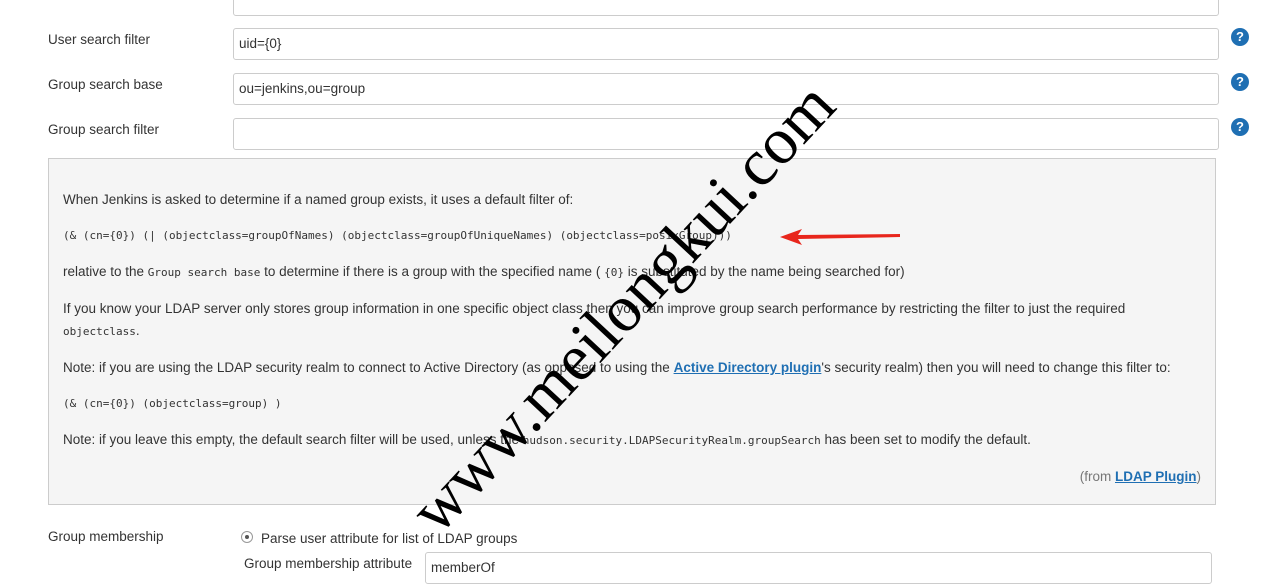 Image resolution: width=1284 pixels, height=584 pixels. What do you see at coordinates (614, 272) in the screenshot?
I see `code: {0}` at bounding box center [614, 272].